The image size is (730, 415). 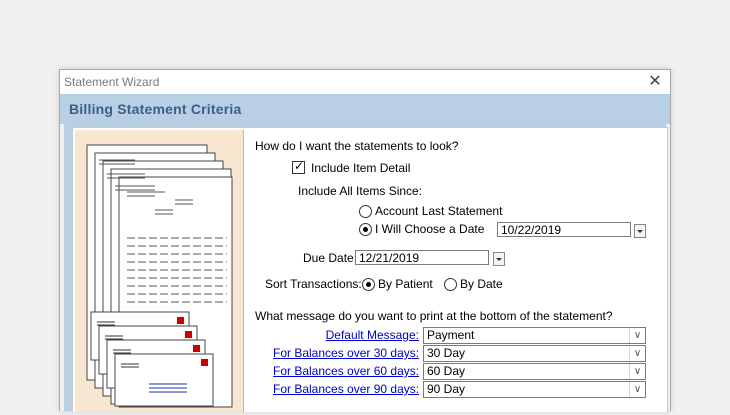 What do you see at coordinates (346, 389) in the screenshot?
I see `balances-90-link: For Balances over 90 days:` at bounding box center [346, 389].